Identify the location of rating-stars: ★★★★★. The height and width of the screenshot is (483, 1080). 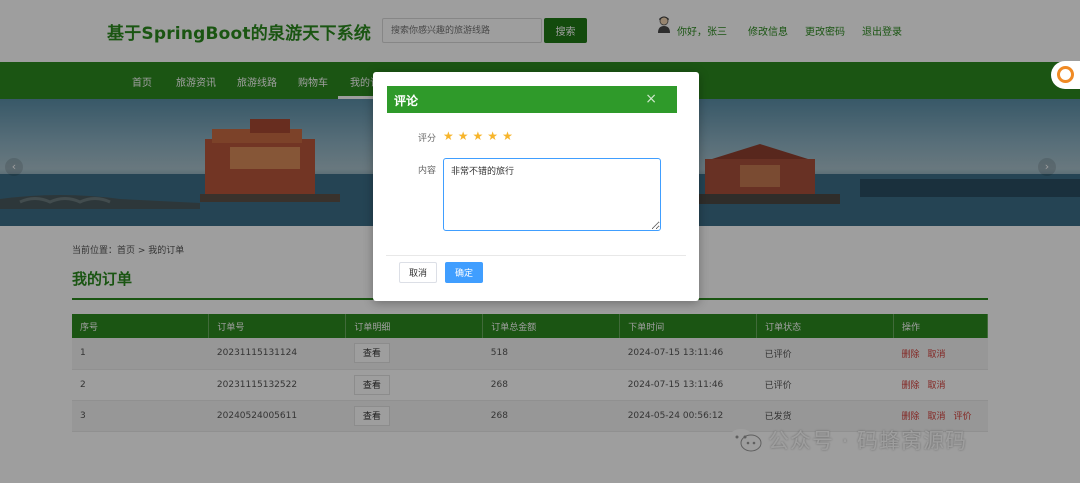
(480, 136).